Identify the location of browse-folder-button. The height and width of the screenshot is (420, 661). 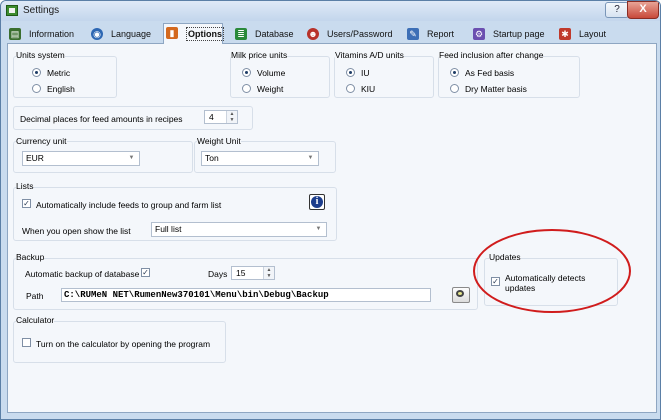
(461, 295).